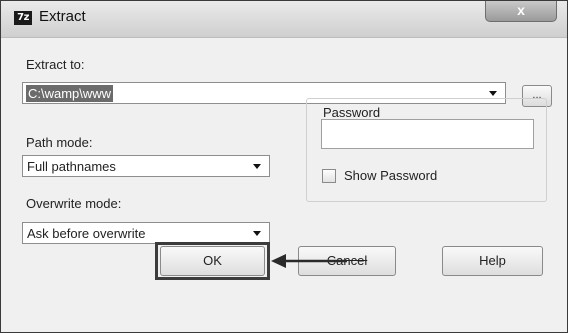 This screenshot has height=333, width=568. What do you see at coordinates (329, 176) in the screenshot?
I see `show-password-checkbox` at bounding box center [329, 176].